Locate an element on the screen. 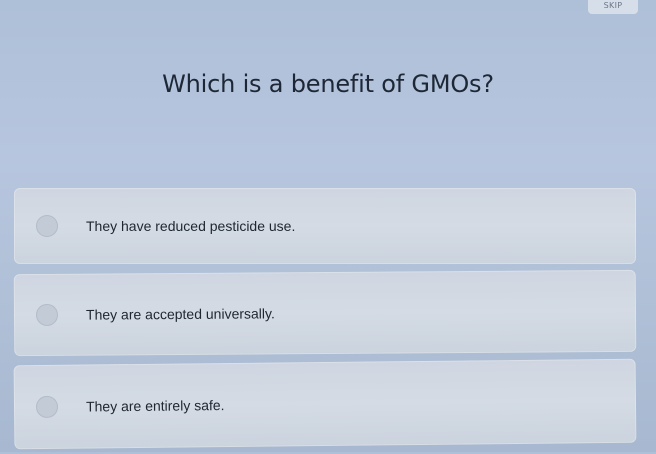 The image size is (656, 454). answer-option-label: They are accepted universally. is located at coordinates (180, 314).